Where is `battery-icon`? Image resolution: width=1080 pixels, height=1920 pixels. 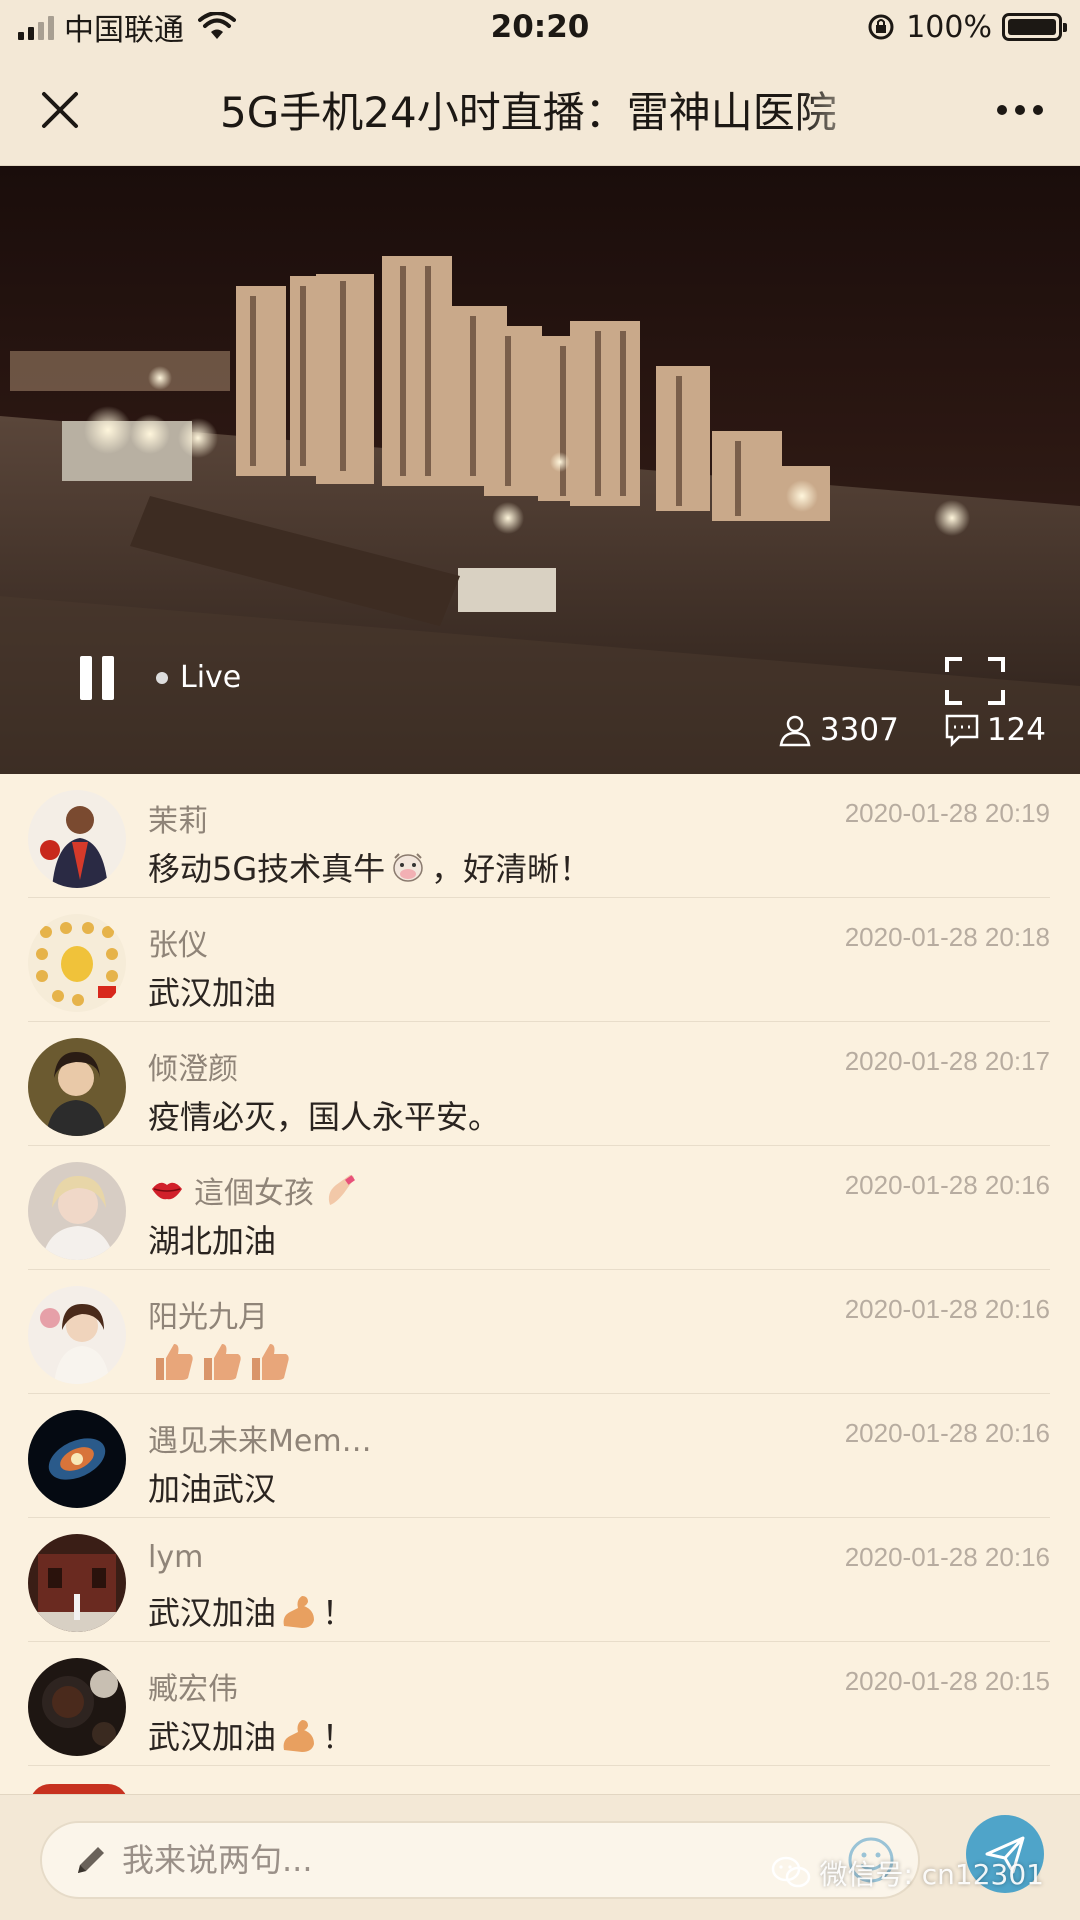
battery-icon is located at coordinates (1034, 27).